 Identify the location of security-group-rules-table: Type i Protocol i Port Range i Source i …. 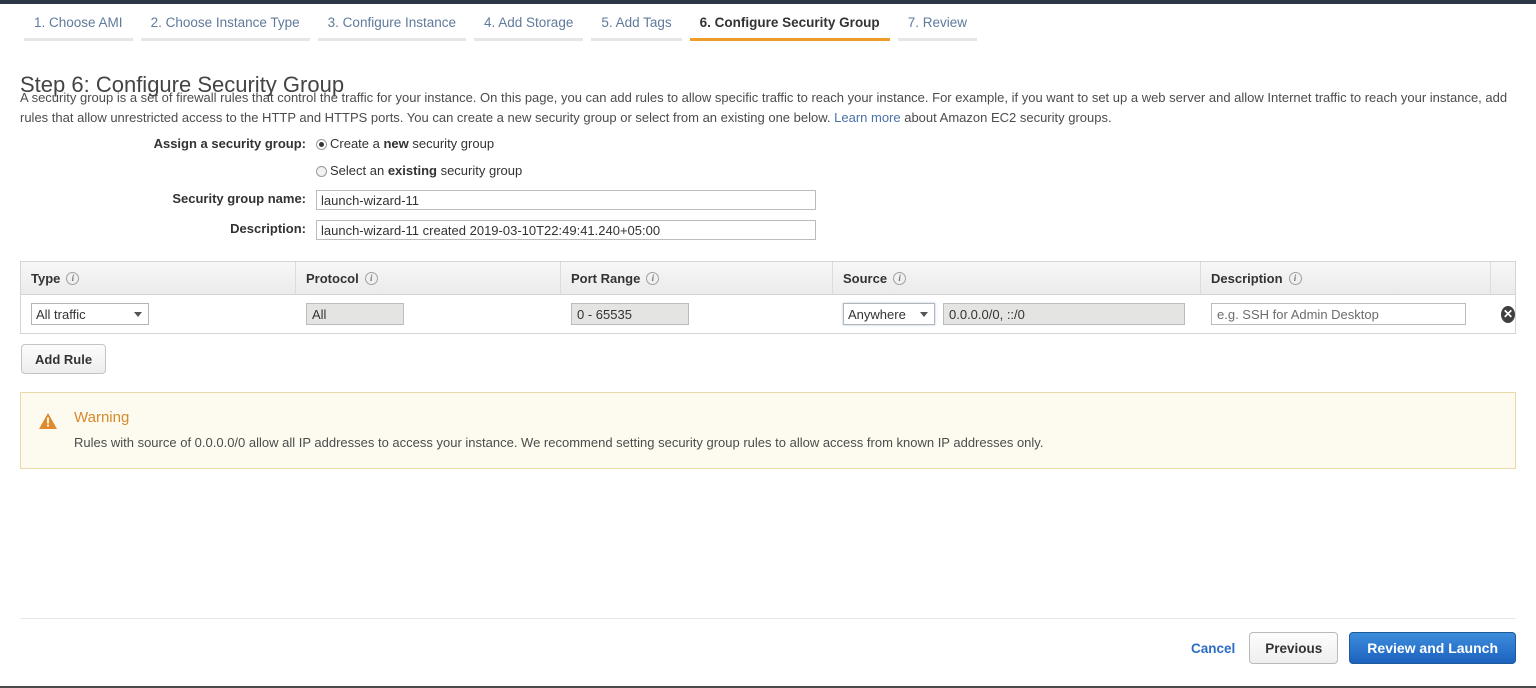
(768, 297).